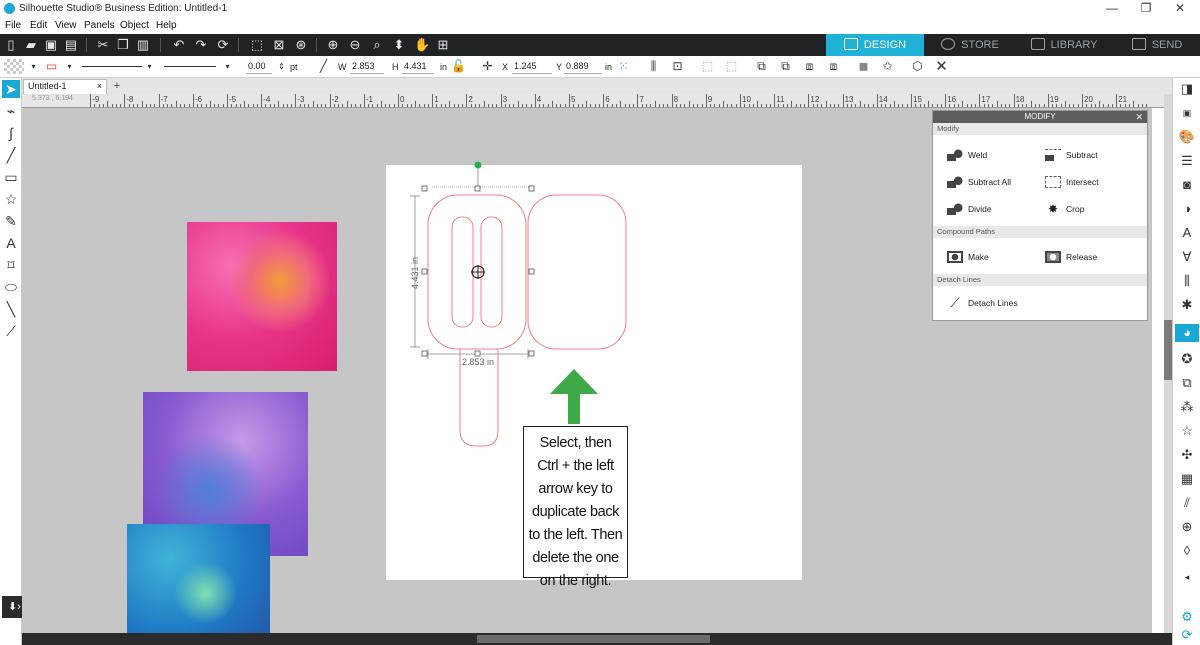  I want to click on rectangle-tool-icon: ▭, so click(11, 177).